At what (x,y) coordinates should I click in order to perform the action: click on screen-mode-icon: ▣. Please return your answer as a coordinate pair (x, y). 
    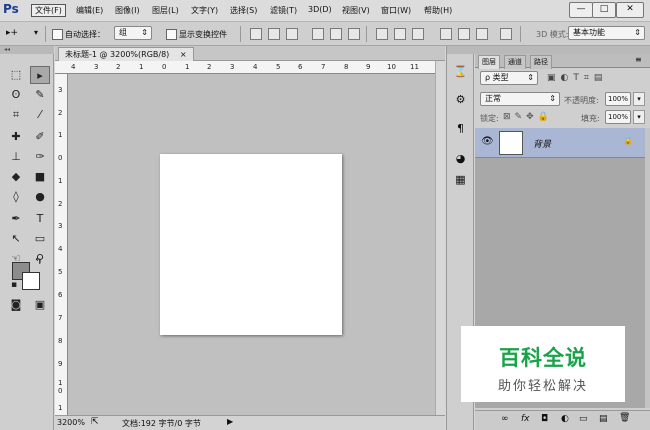
    Looking at the image, I should click on (40, 305).